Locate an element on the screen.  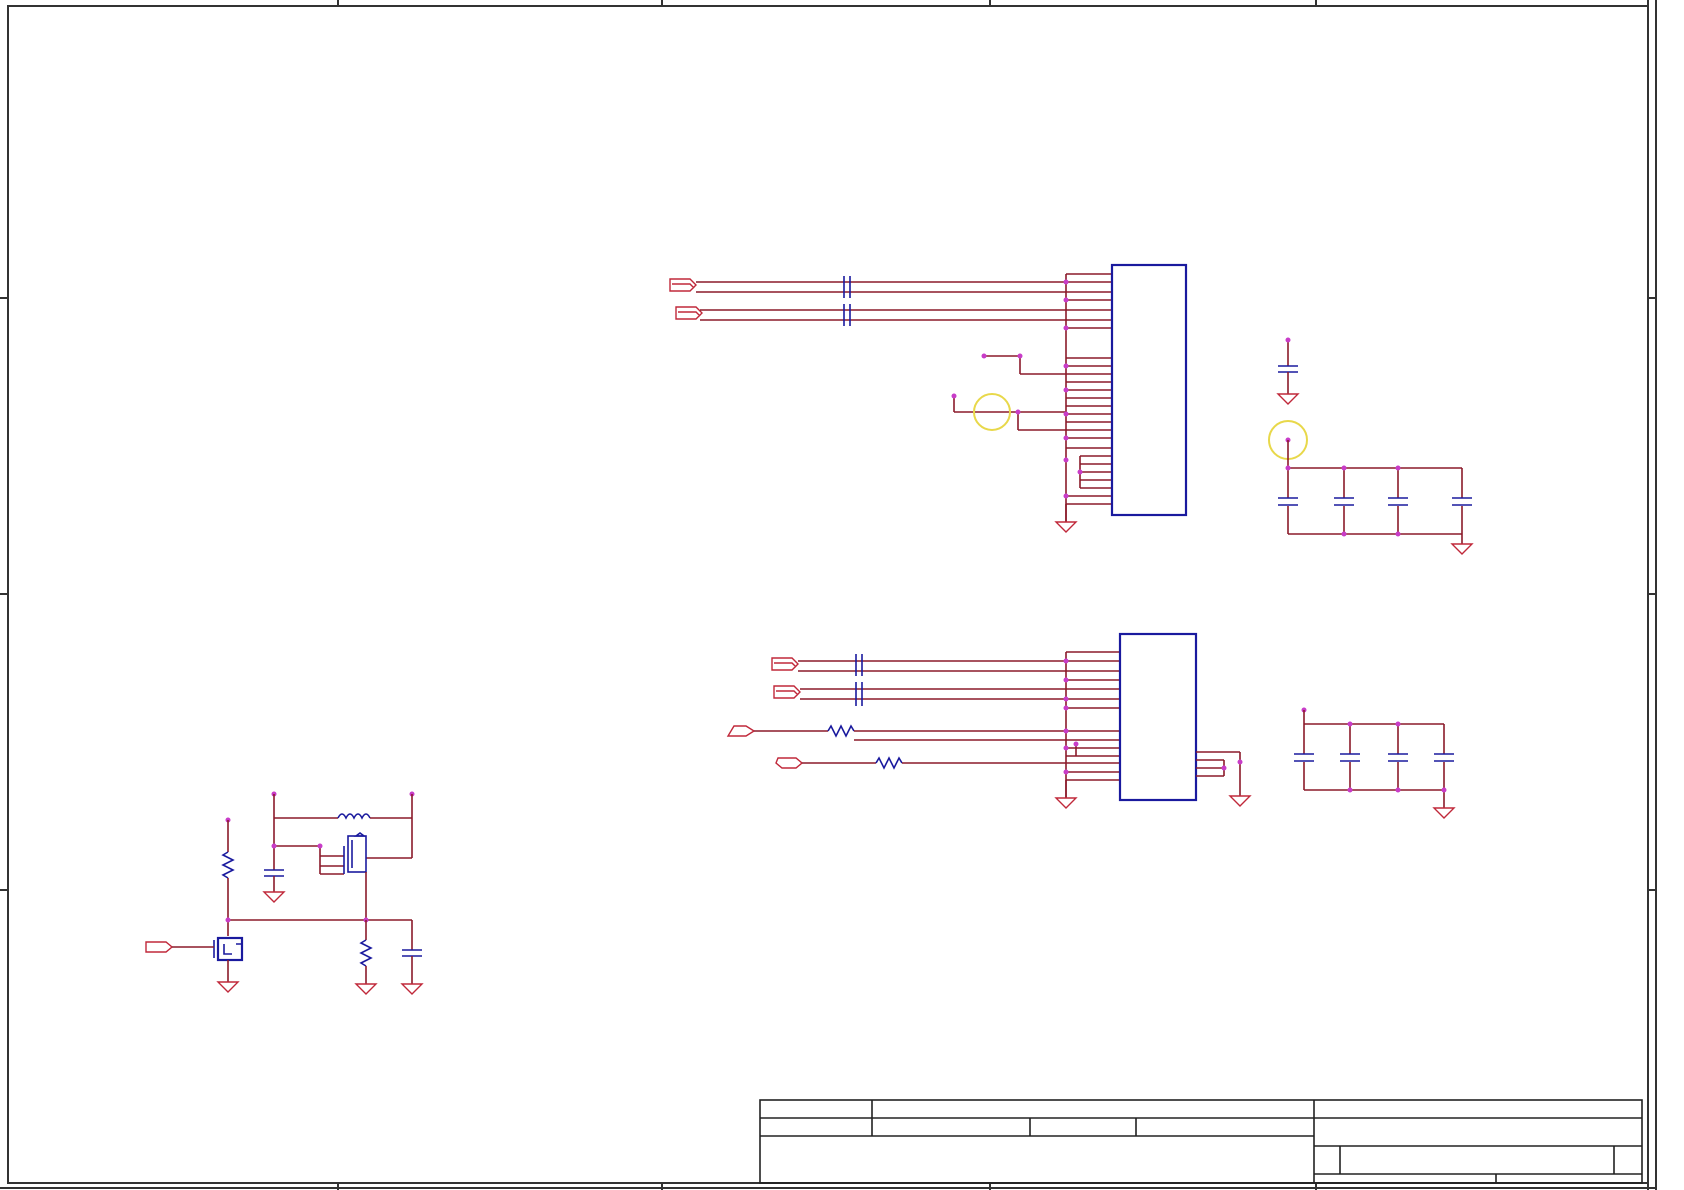
inductor-icon is located at coordinates (354, 816).